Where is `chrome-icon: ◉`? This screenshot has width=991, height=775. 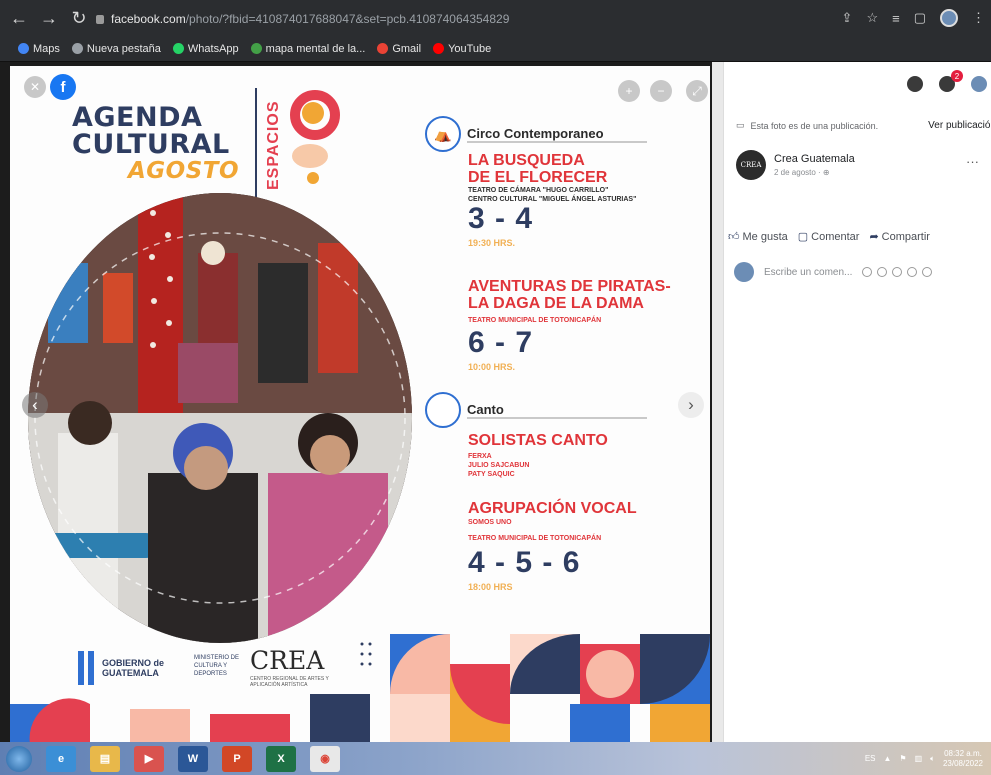
chrome-icon: ◉ is located at coordinates (325, 758).